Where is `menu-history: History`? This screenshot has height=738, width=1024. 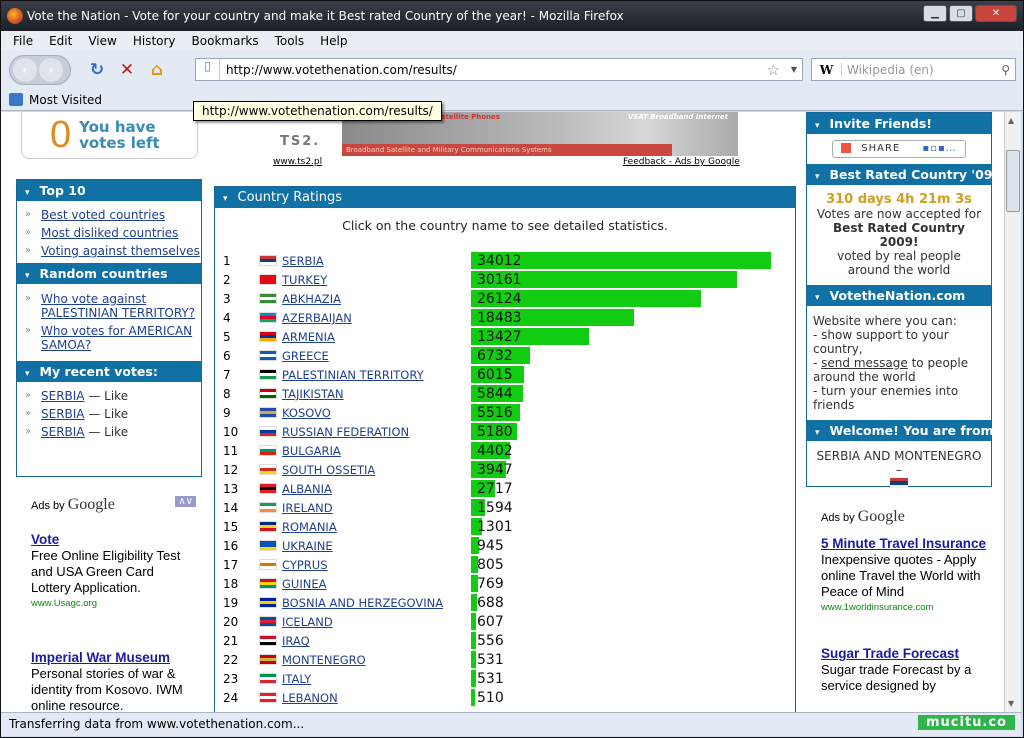
menu-history: History is located at coordinates (154, 41).